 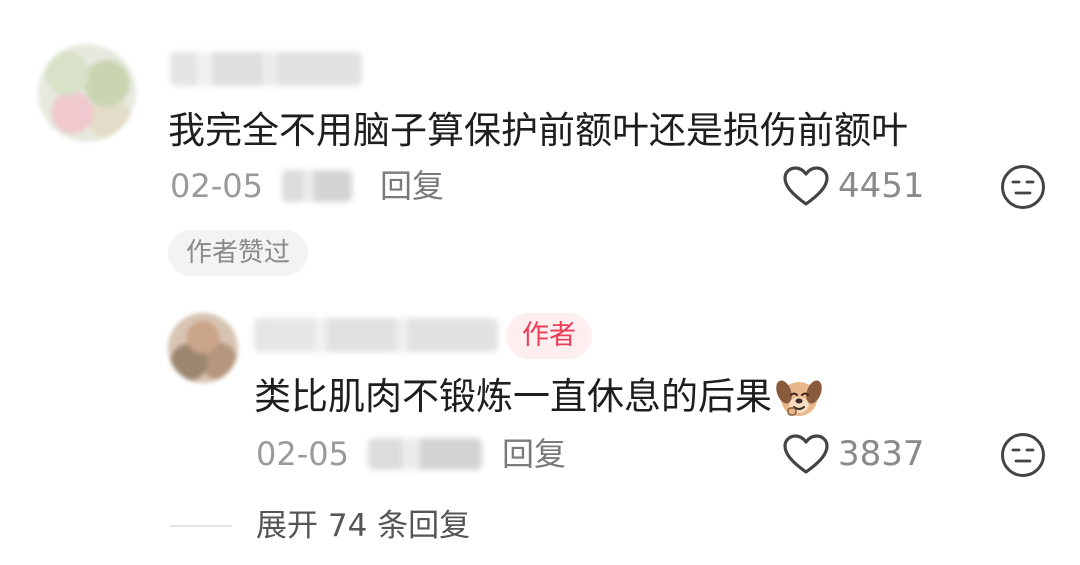 What do you see at coordinates (549, 336) in the screenshot?
I see `author-tag: 作者` at bounding box center [549, 336].